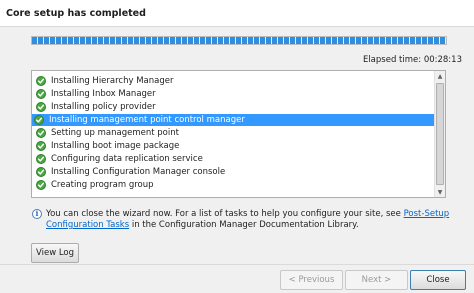 The width and height of the screenshot is (474, 293). I want to click on scroll-down-icon: ▼, so click(440, 192).